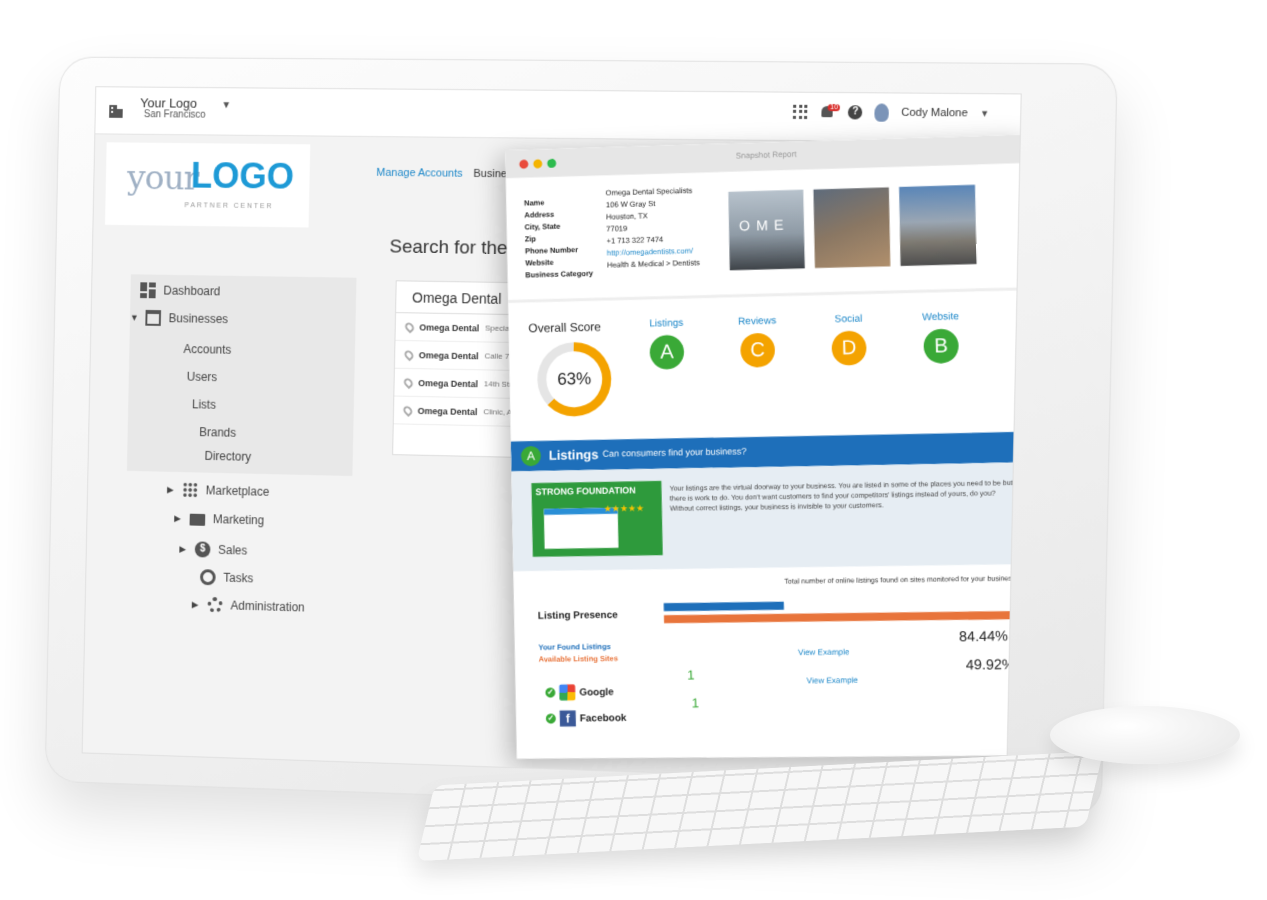 Image resolution: width=1267 pixels, height=900 pixels. I want to click on notification-bell-icon: 10, so click(828, 112).